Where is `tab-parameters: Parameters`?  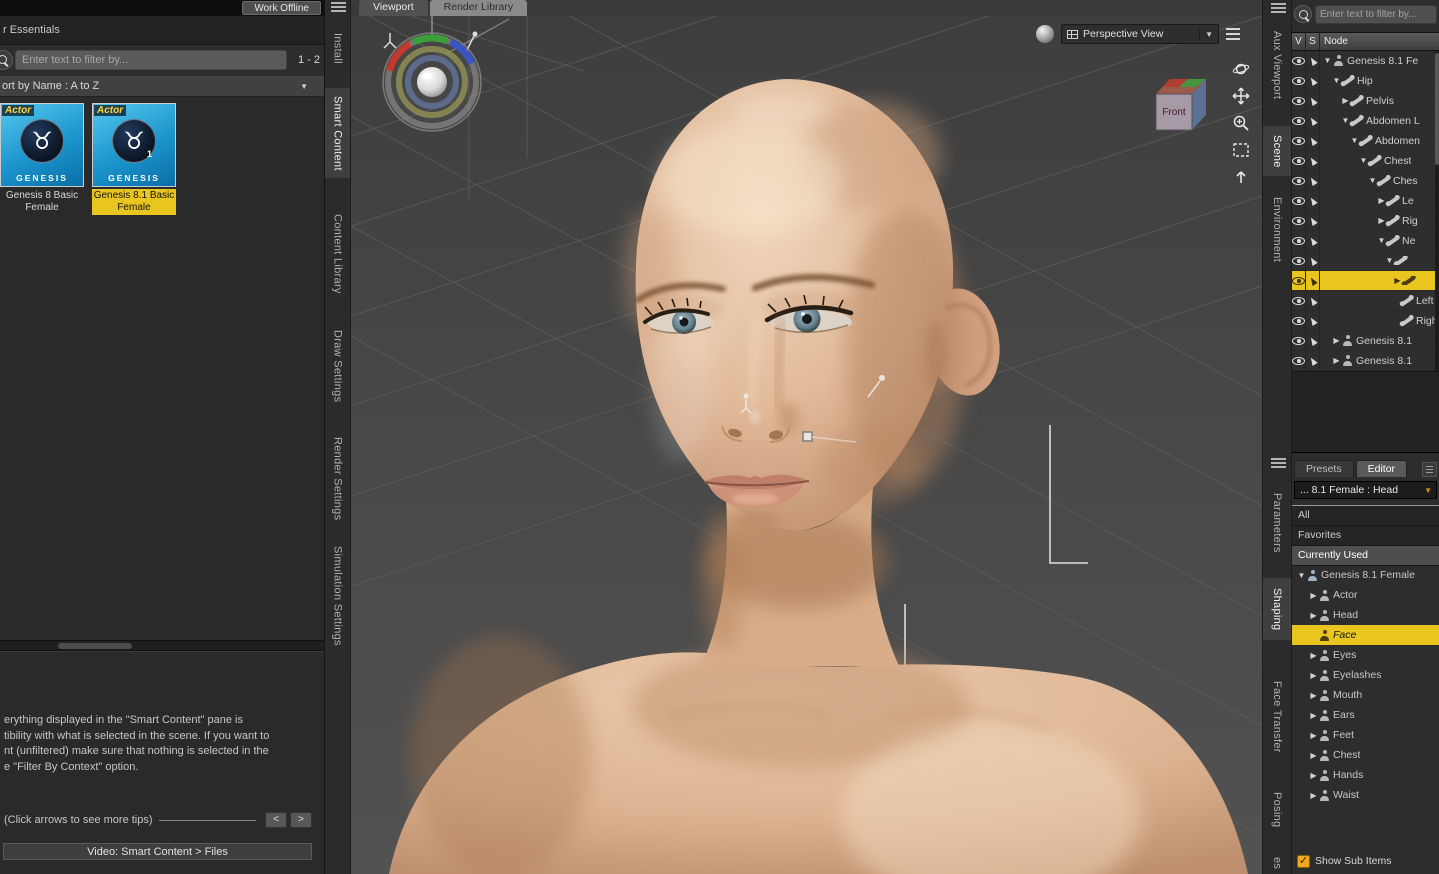
tab-parameters: Parameters is located at coordinates (1277, 523).